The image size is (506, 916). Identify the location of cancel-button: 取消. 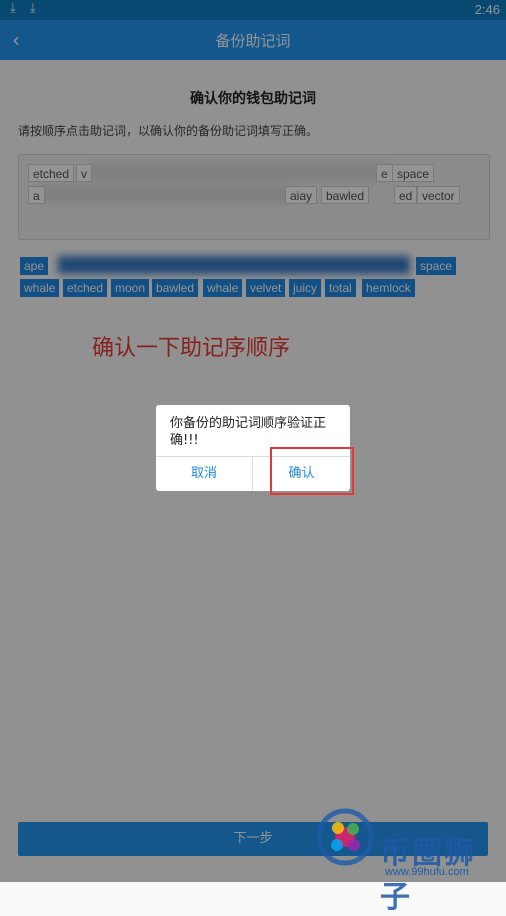
(204, 474).